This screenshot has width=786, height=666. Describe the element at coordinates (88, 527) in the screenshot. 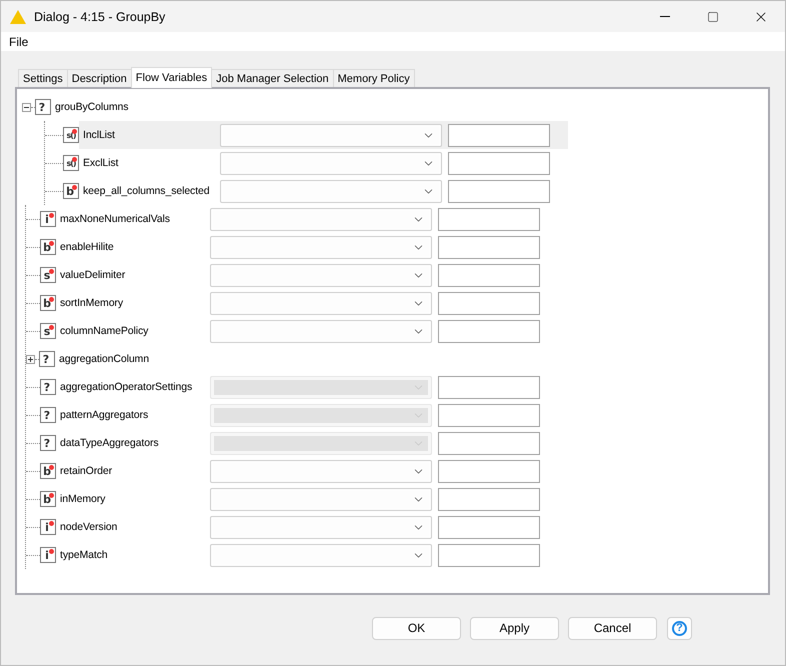

I see `setting-name: nodeVersion` at that location.